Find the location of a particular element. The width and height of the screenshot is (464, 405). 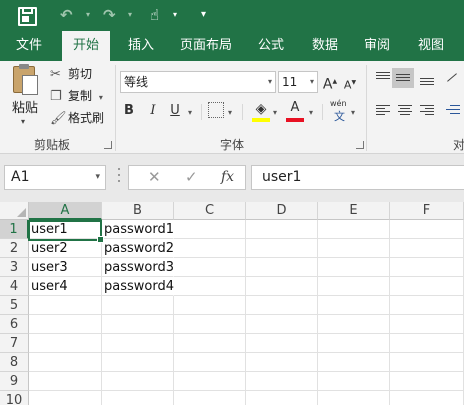

tab-insert: 插入 is located at coordinates (141, 46).